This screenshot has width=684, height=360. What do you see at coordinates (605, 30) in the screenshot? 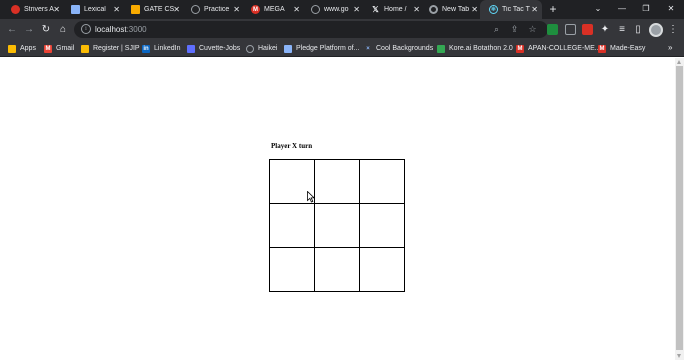
I see `extensions-puzzle-icon: ✦` at bounding box center [605, 30].